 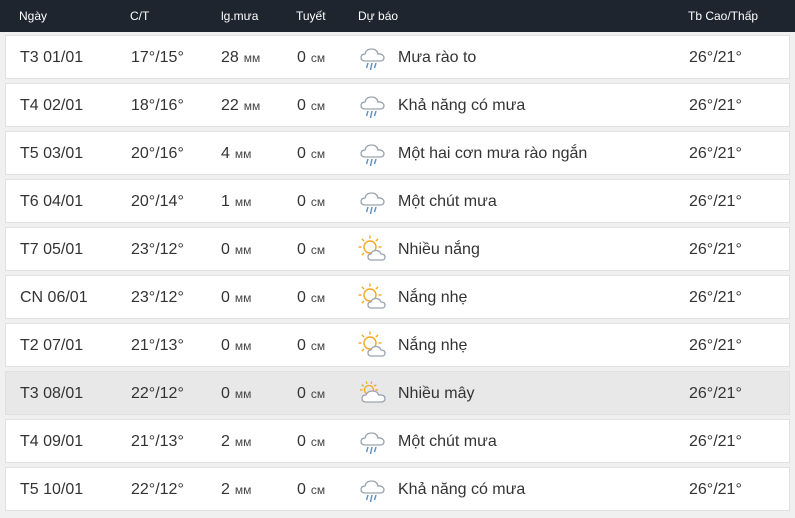 I want to click on header-day: Ngày, so click(x=33, y=16).